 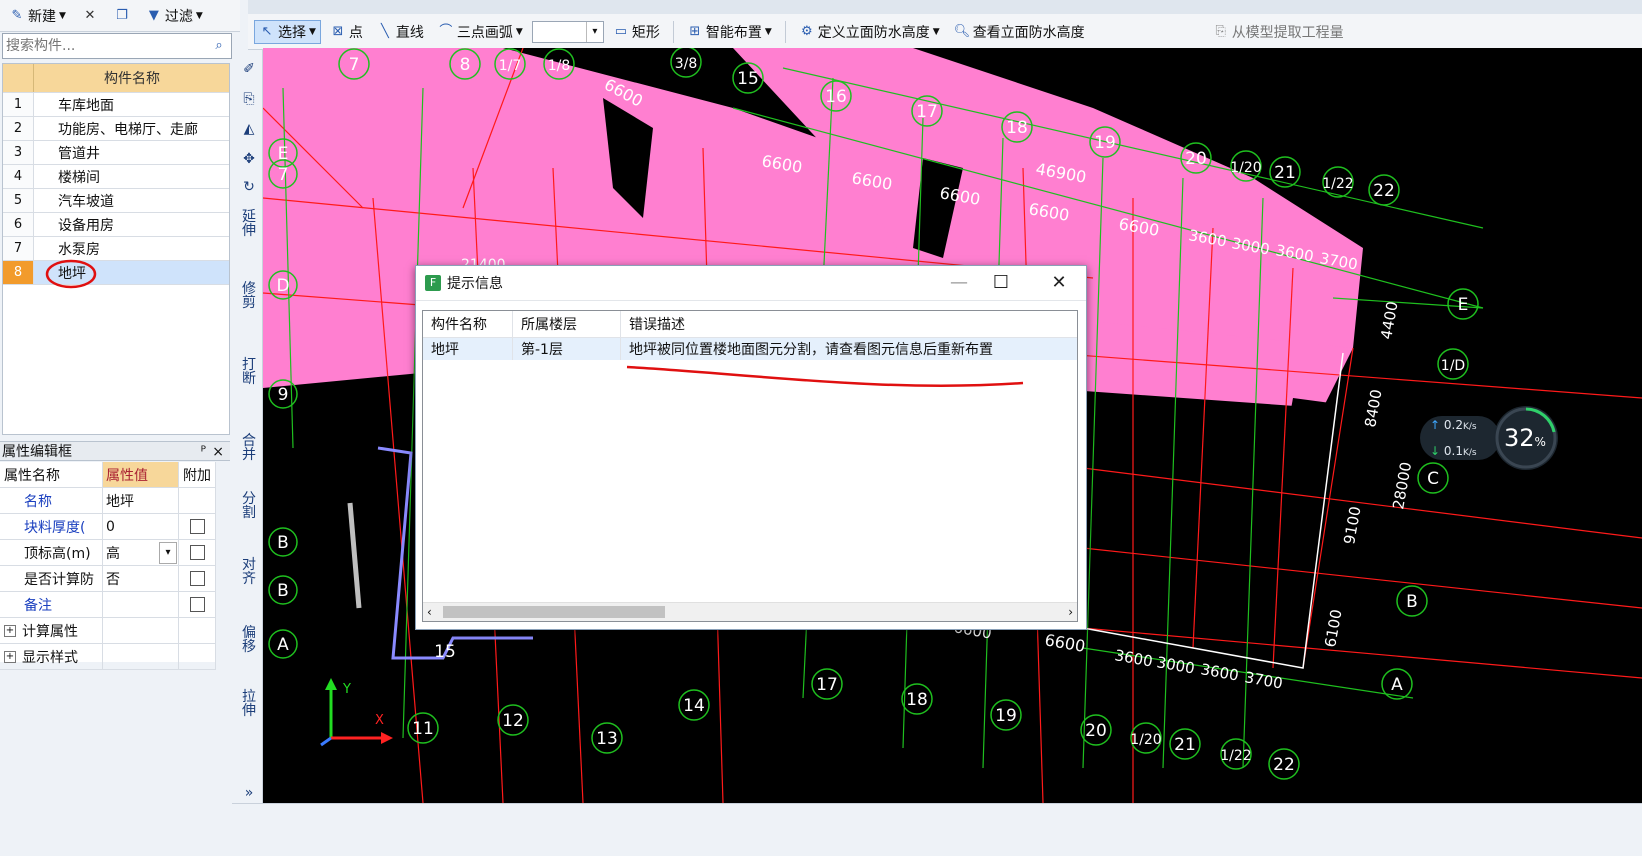 I want to click on property-row-waterproof: 是否计算防 否, so click(x=108, y=579).